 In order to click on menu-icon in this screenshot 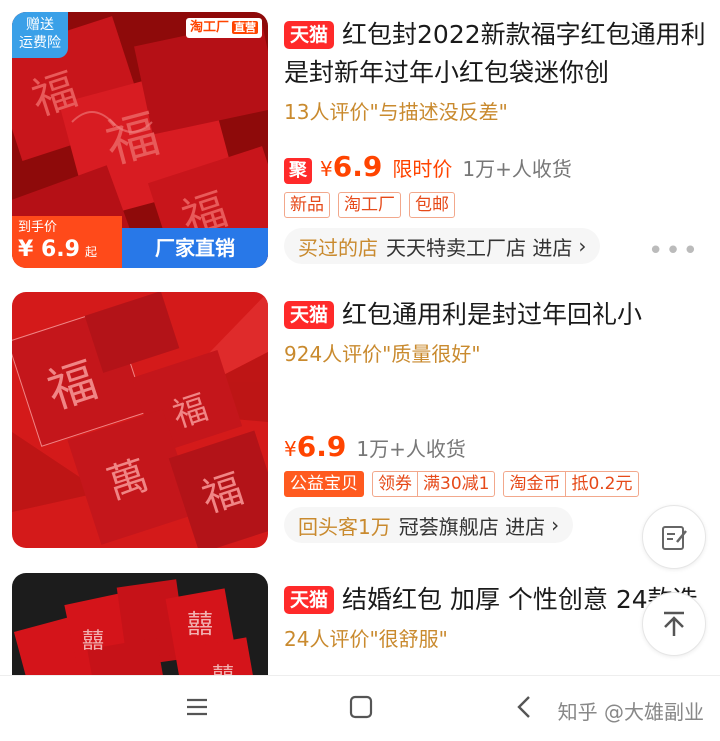, I will do `click(197, 707)`.